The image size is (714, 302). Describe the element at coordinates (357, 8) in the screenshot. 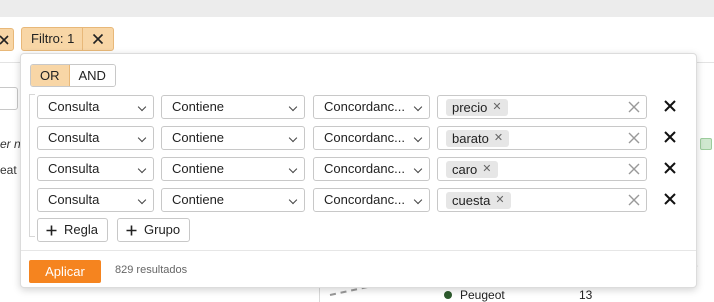

I see `top-bar` at that location.